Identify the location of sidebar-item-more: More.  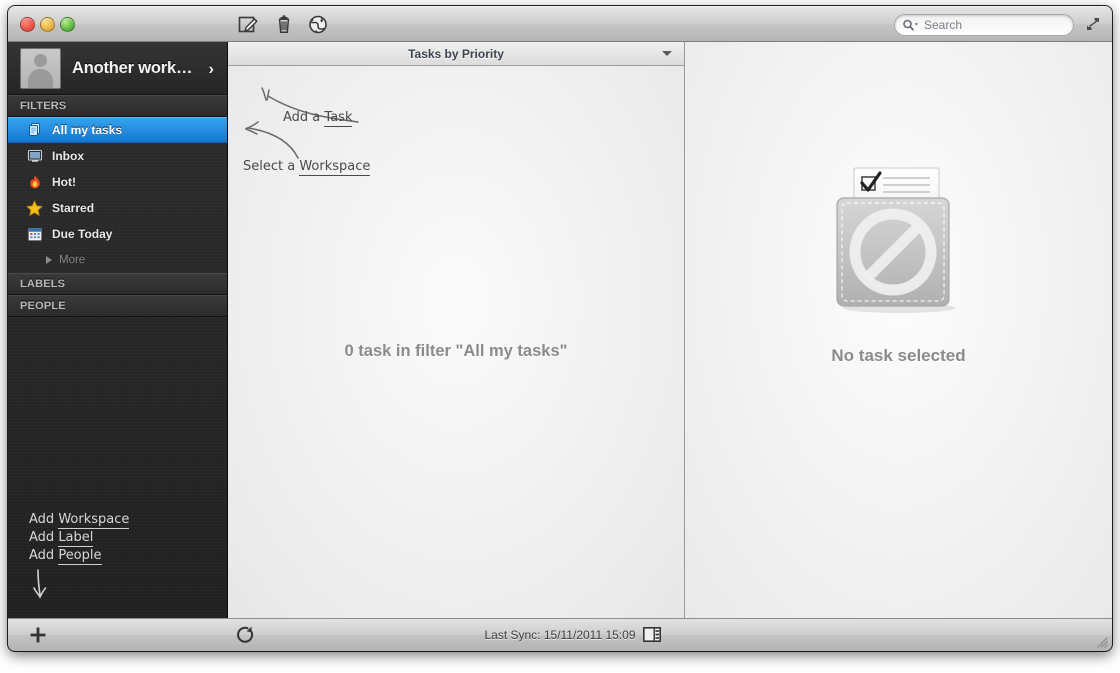
(117, 260).